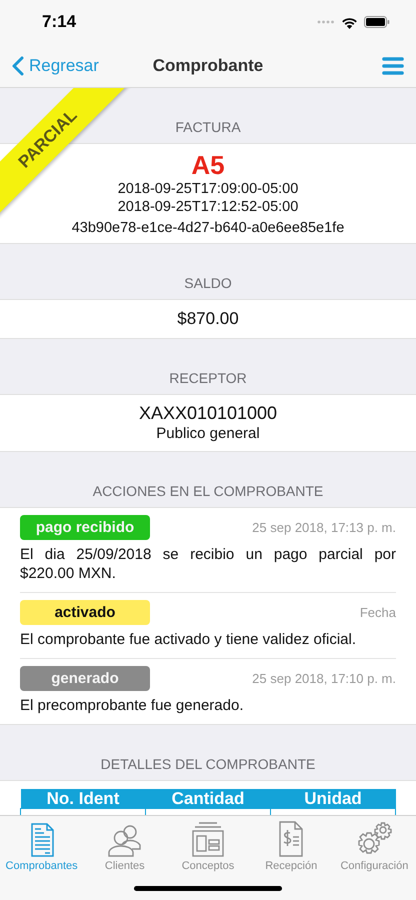 Image resolution: width=416 pixels, height=900 pixels. I want to click on receiver-rfc: XAXX010101000, so click(208, 413).